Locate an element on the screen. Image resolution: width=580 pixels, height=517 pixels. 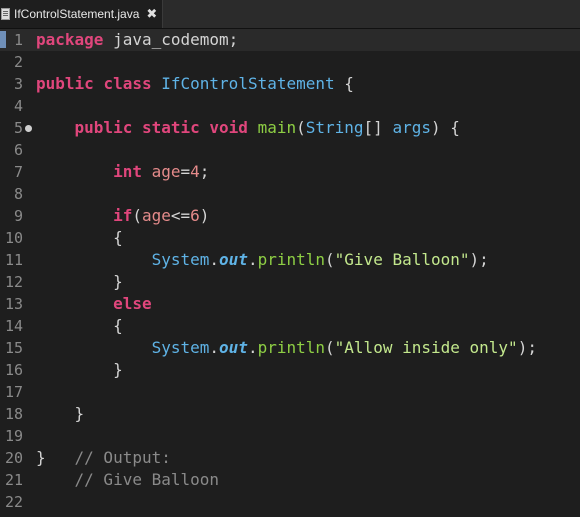
code-token: java_codemom; is located at coordinates (171, 39).